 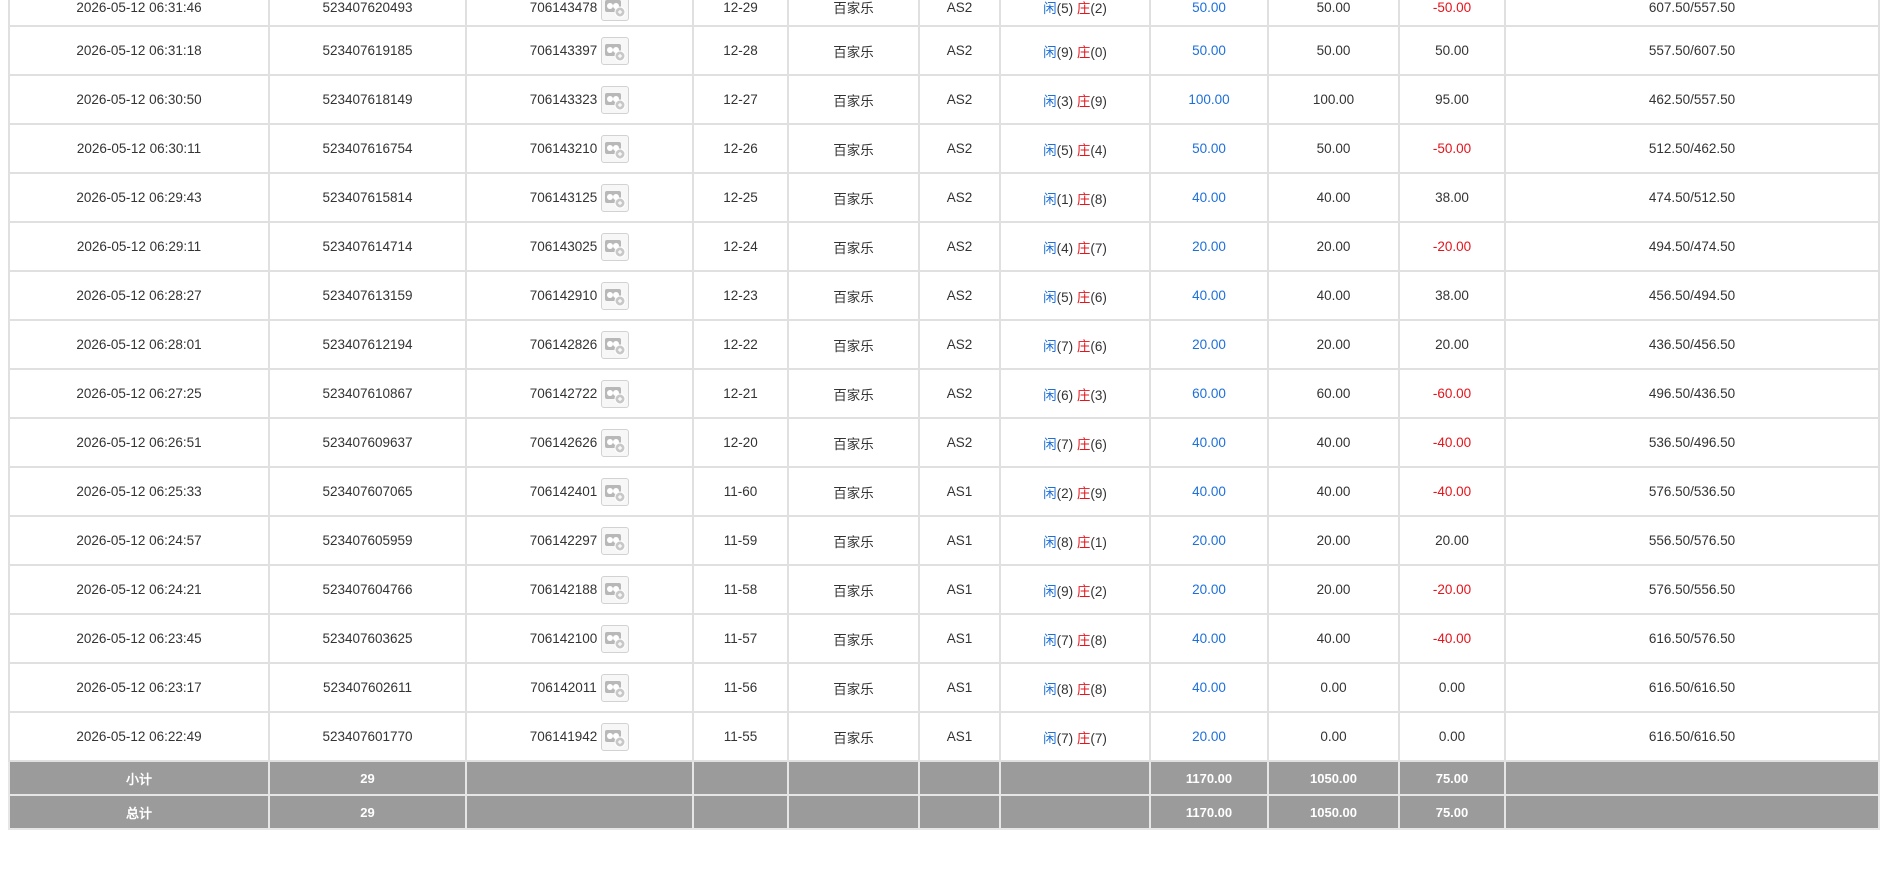 I want to click on order-number: 523407619185, so click(x=367, y=50).